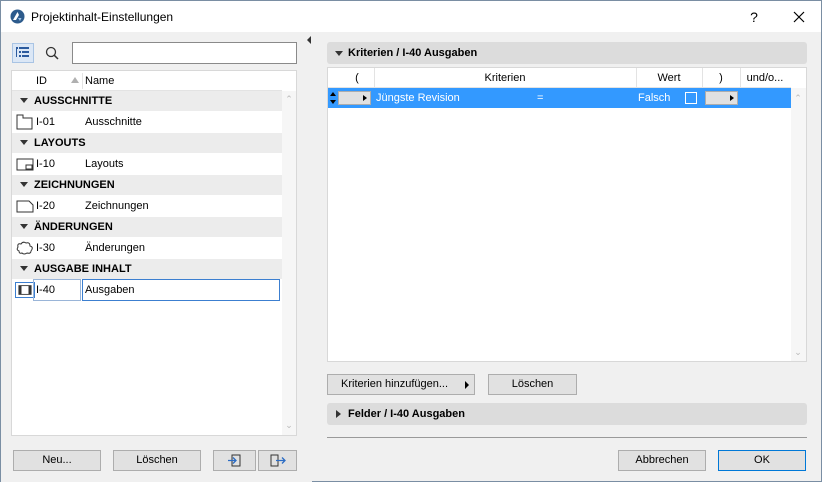 This screenshot has height=482, width=822. What do you see at coordinates (147, 143) in the screenshot?
I see `group-layouts: LAYOUTS` at bounding box center [147, 143].